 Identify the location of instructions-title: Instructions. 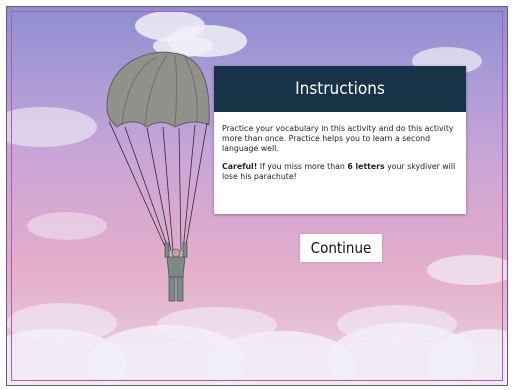
(340, 89).